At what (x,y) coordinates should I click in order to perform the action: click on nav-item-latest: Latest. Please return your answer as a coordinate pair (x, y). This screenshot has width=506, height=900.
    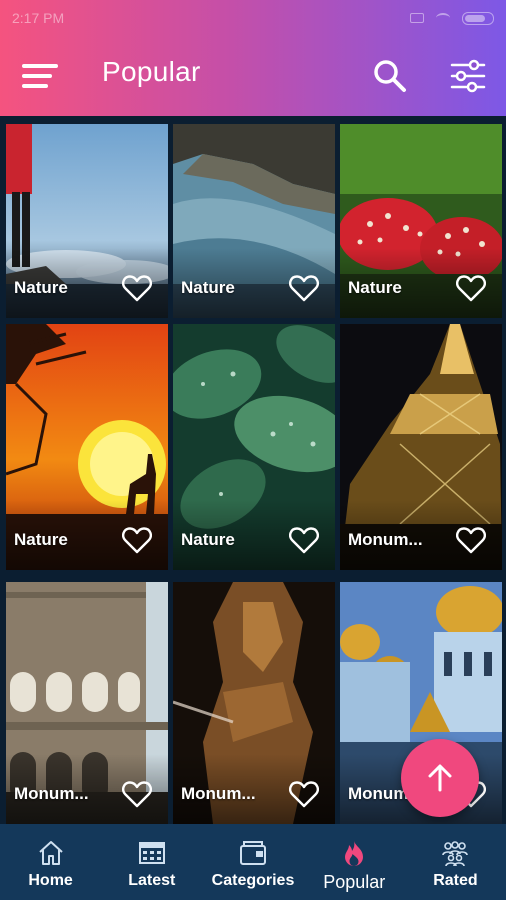
    Looking at the image, I should click on (151, 862).